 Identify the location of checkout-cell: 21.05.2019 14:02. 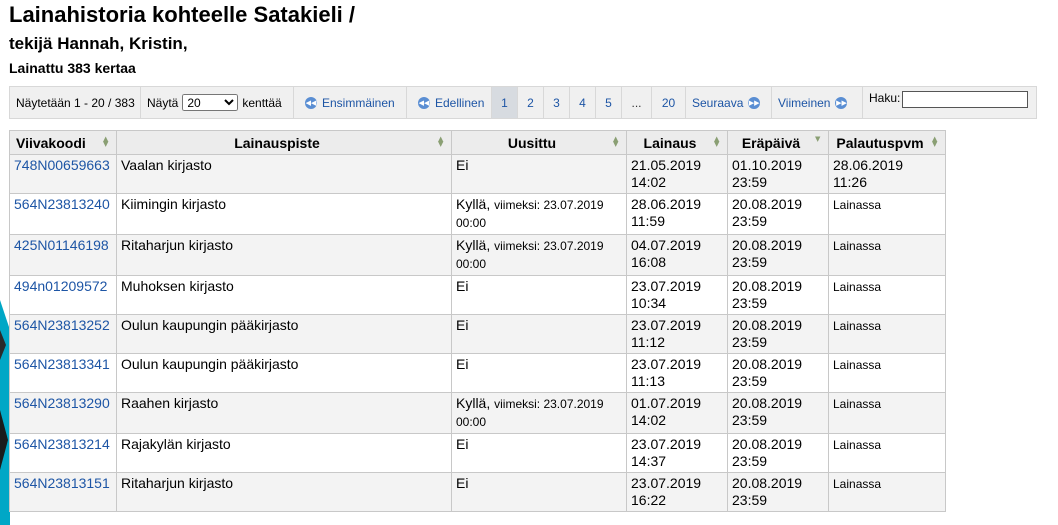
(677, 174).